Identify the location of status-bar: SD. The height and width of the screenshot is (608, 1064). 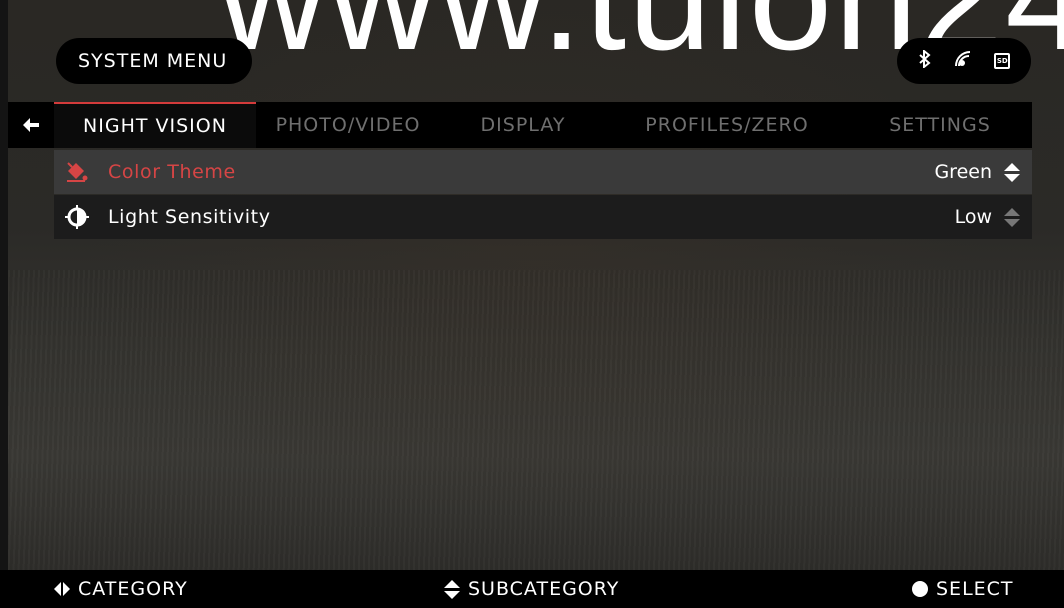
(964, 61).